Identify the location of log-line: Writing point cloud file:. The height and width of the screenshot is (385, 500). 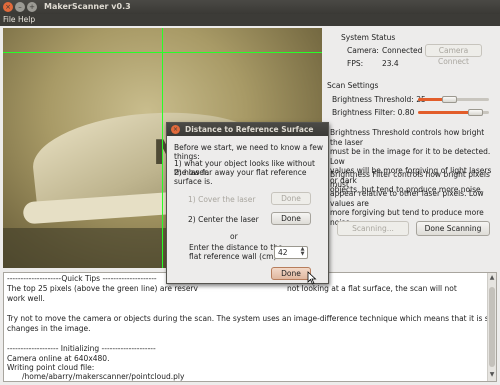
(51, 367).